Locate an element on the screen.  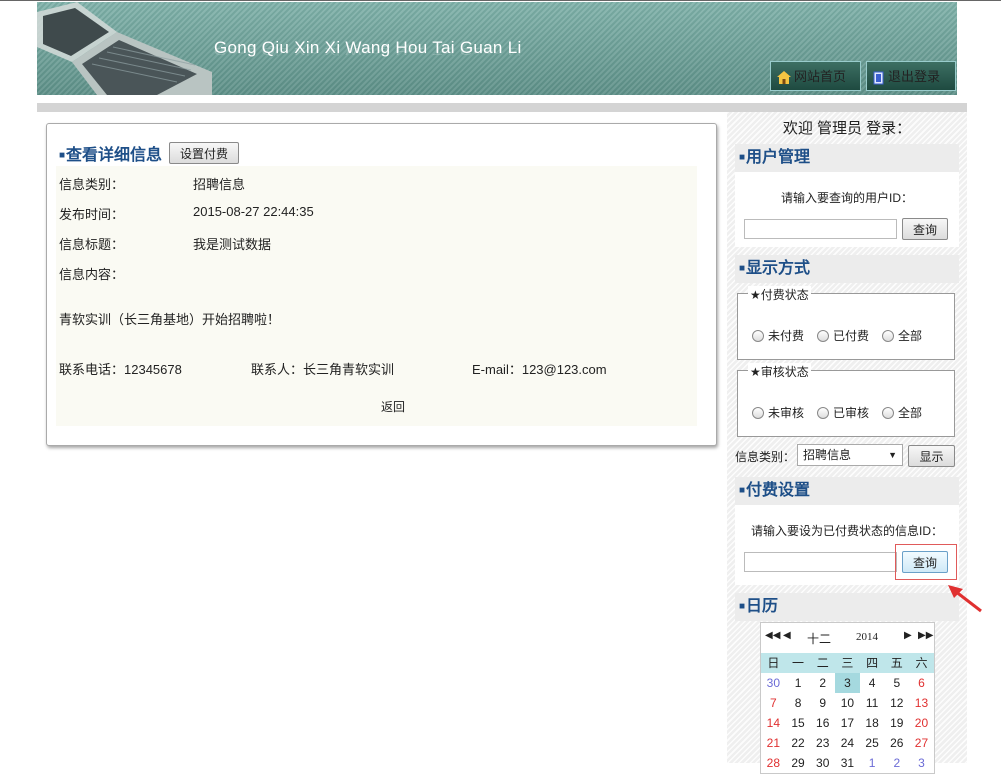
logout-button-label: 退出登录 is located at coordinates (914, 76).